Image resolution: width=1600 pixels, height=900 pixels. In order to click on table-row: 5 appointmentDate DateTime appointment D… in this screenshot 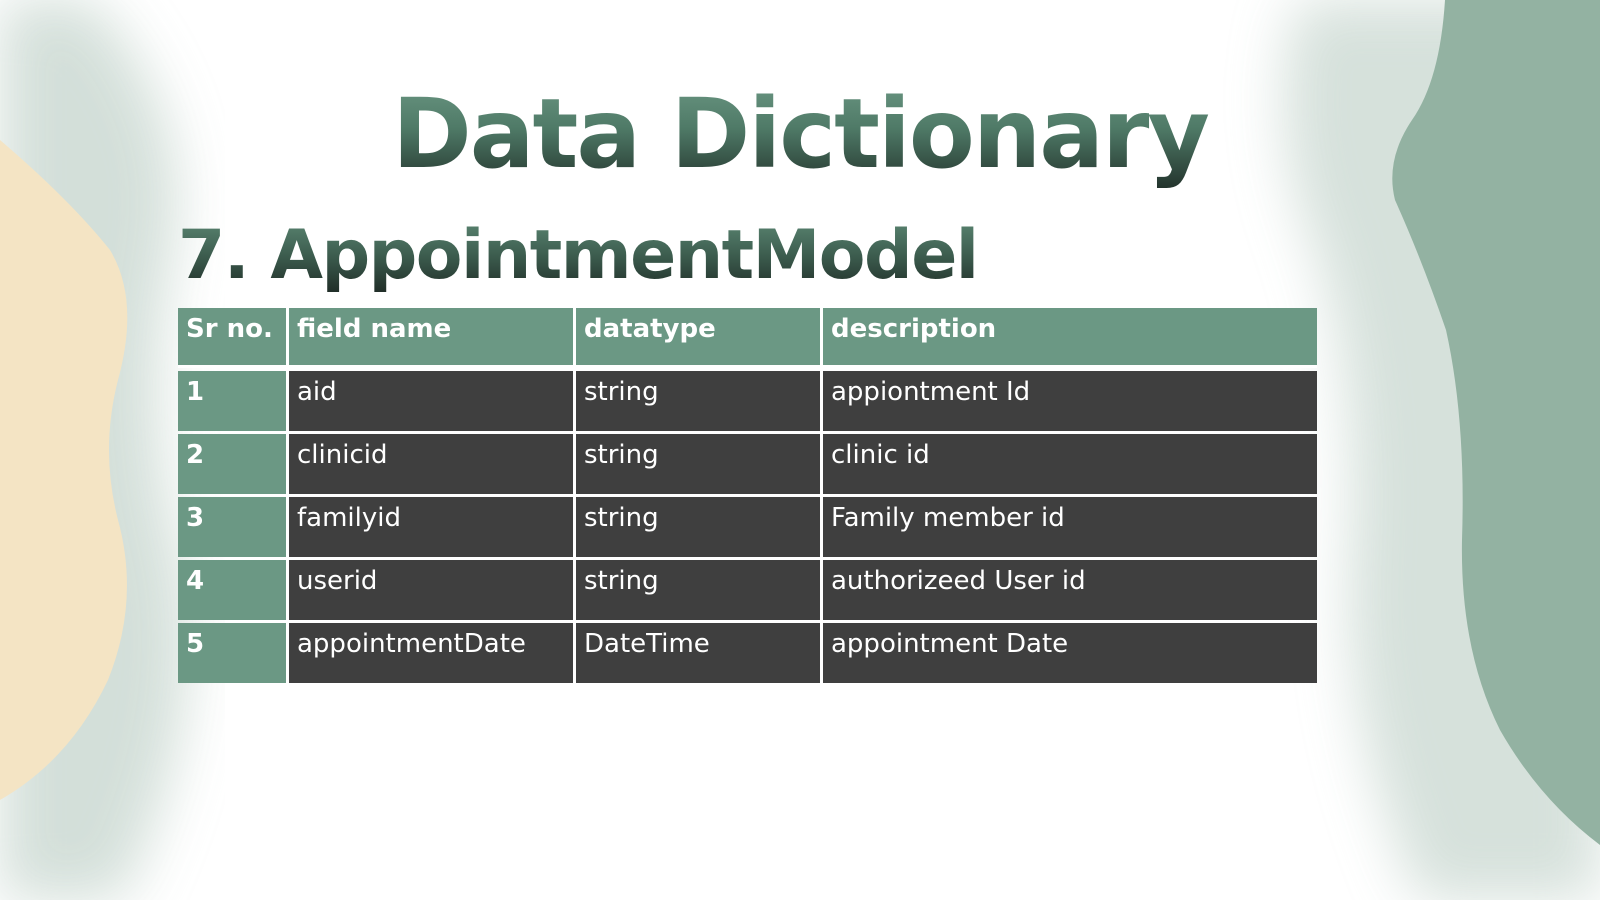, I will do `click(747, 653)`.